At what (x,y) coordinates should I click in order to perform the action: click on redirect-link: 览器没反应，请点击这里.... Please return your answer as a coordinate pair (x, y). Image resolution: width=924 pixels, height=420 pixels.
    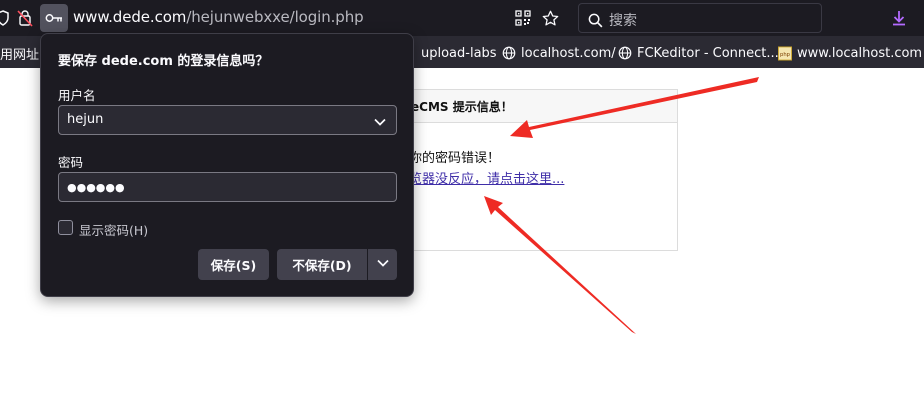
    Looking at the image, I should click on (486, 177).